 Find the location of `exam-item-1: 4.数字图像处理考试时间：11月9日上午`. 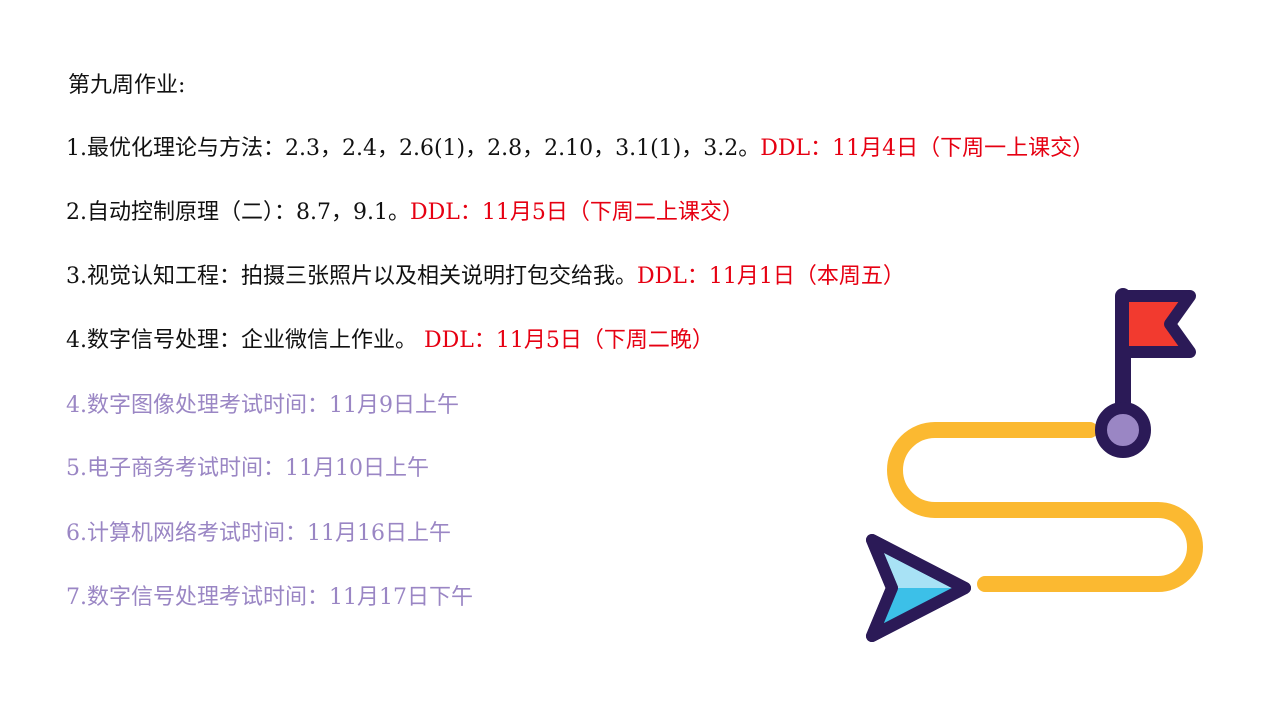

exam-item-1: 4.数字图像处理考试时间：11月9日上午 is located at coordinates (262, 405).